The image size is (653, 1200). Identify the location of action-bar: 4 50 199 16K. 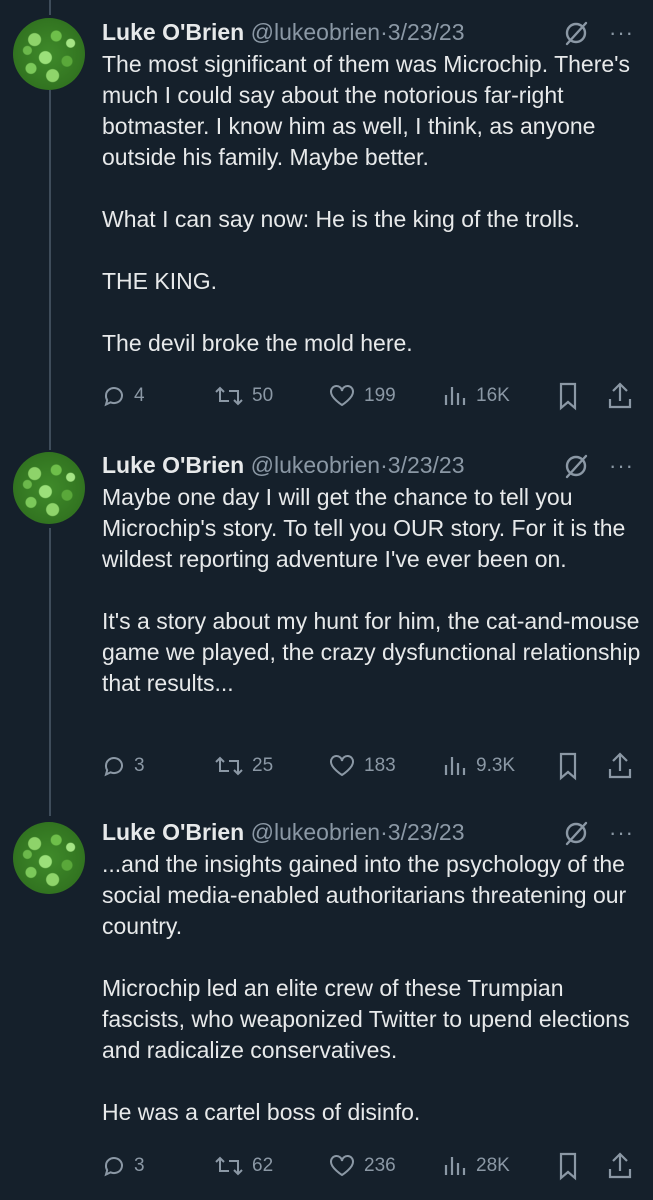
(372, 396).